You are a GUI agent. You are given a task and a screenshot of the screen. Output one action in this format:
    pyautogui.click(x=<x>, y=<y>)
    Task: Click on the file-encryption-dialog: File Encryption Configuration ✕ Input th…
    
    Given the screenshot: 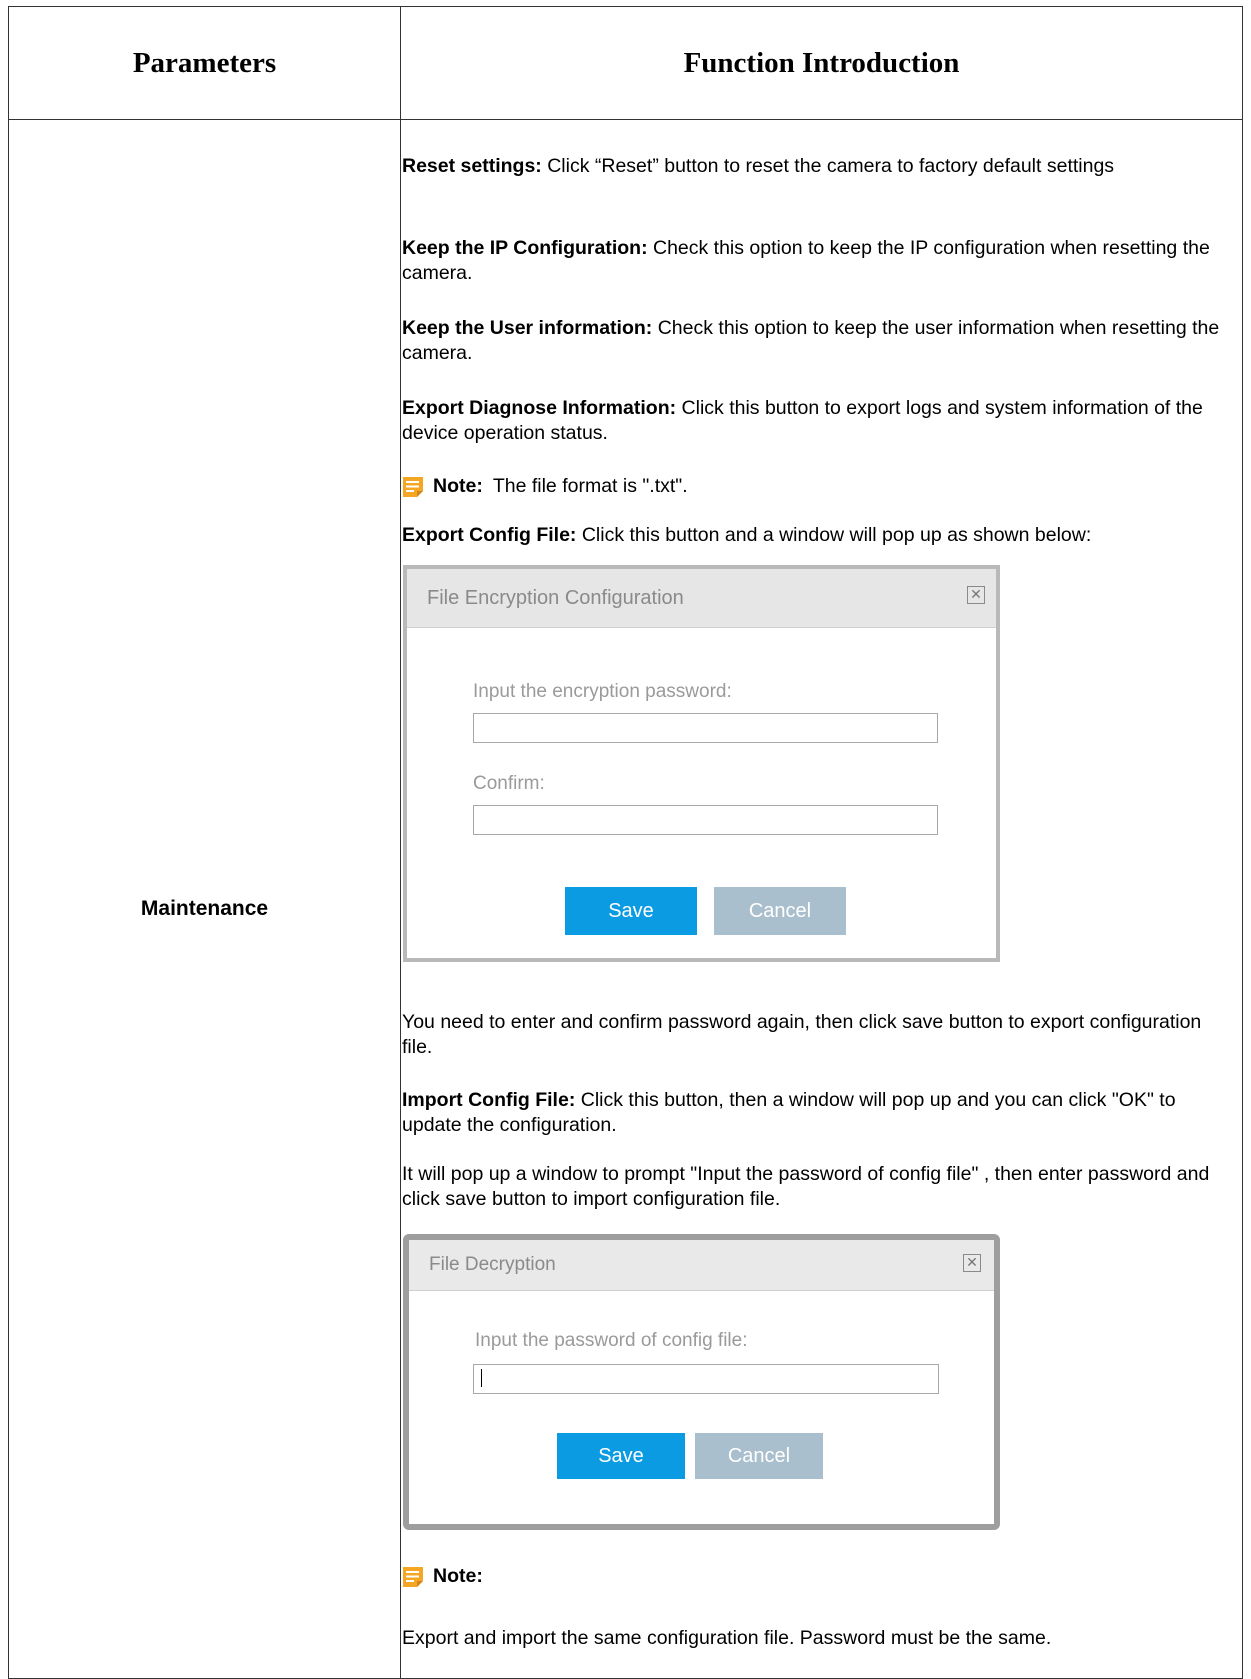 What is the action you would take?
    pyautogui.click(x=701, y=763)
    